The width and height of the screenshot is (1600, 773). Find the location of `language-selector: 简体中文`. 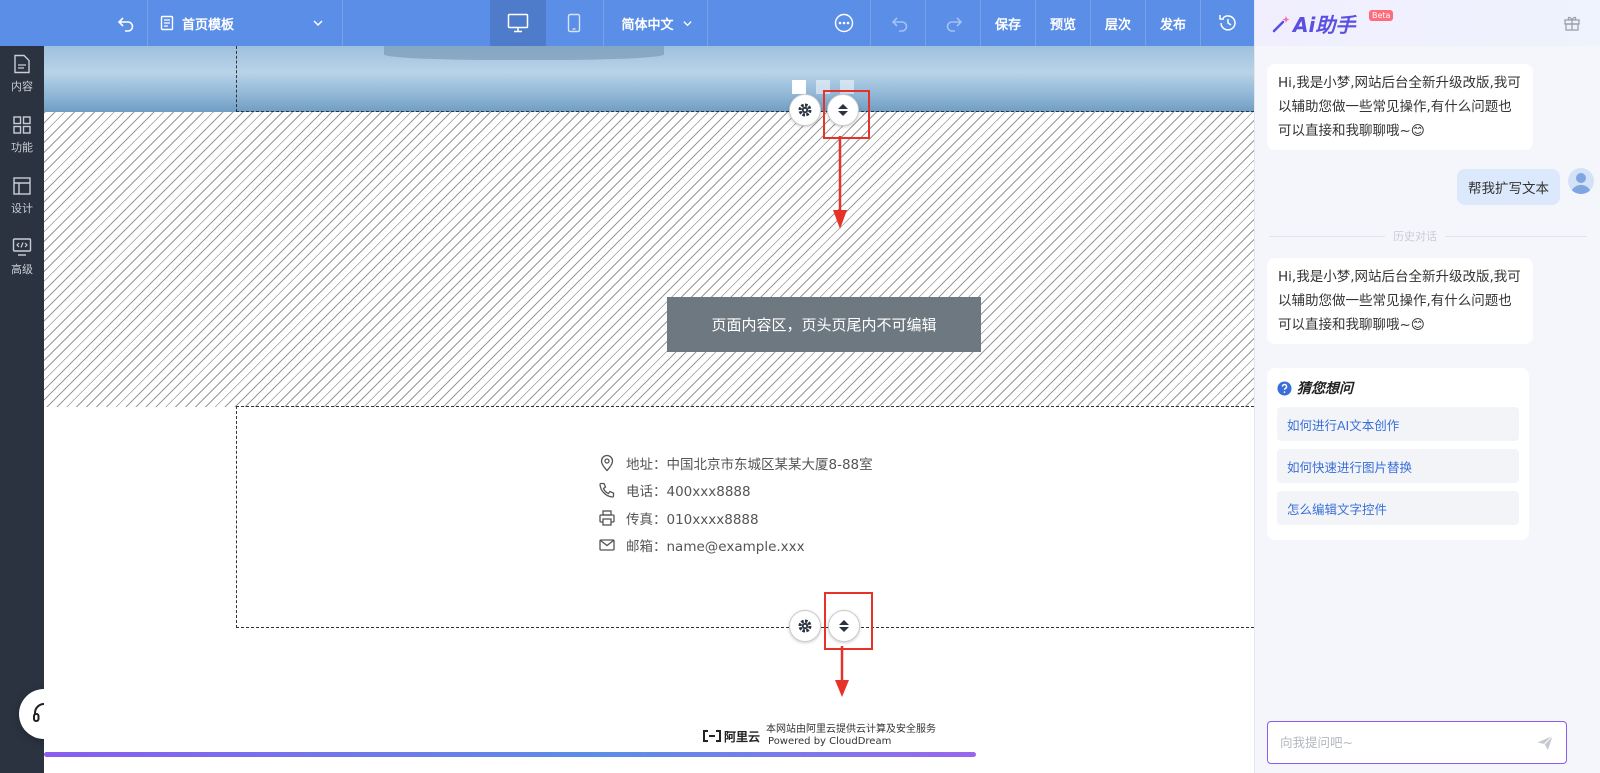

language-selector: 简体中文 is located at coordinates (657, 23).